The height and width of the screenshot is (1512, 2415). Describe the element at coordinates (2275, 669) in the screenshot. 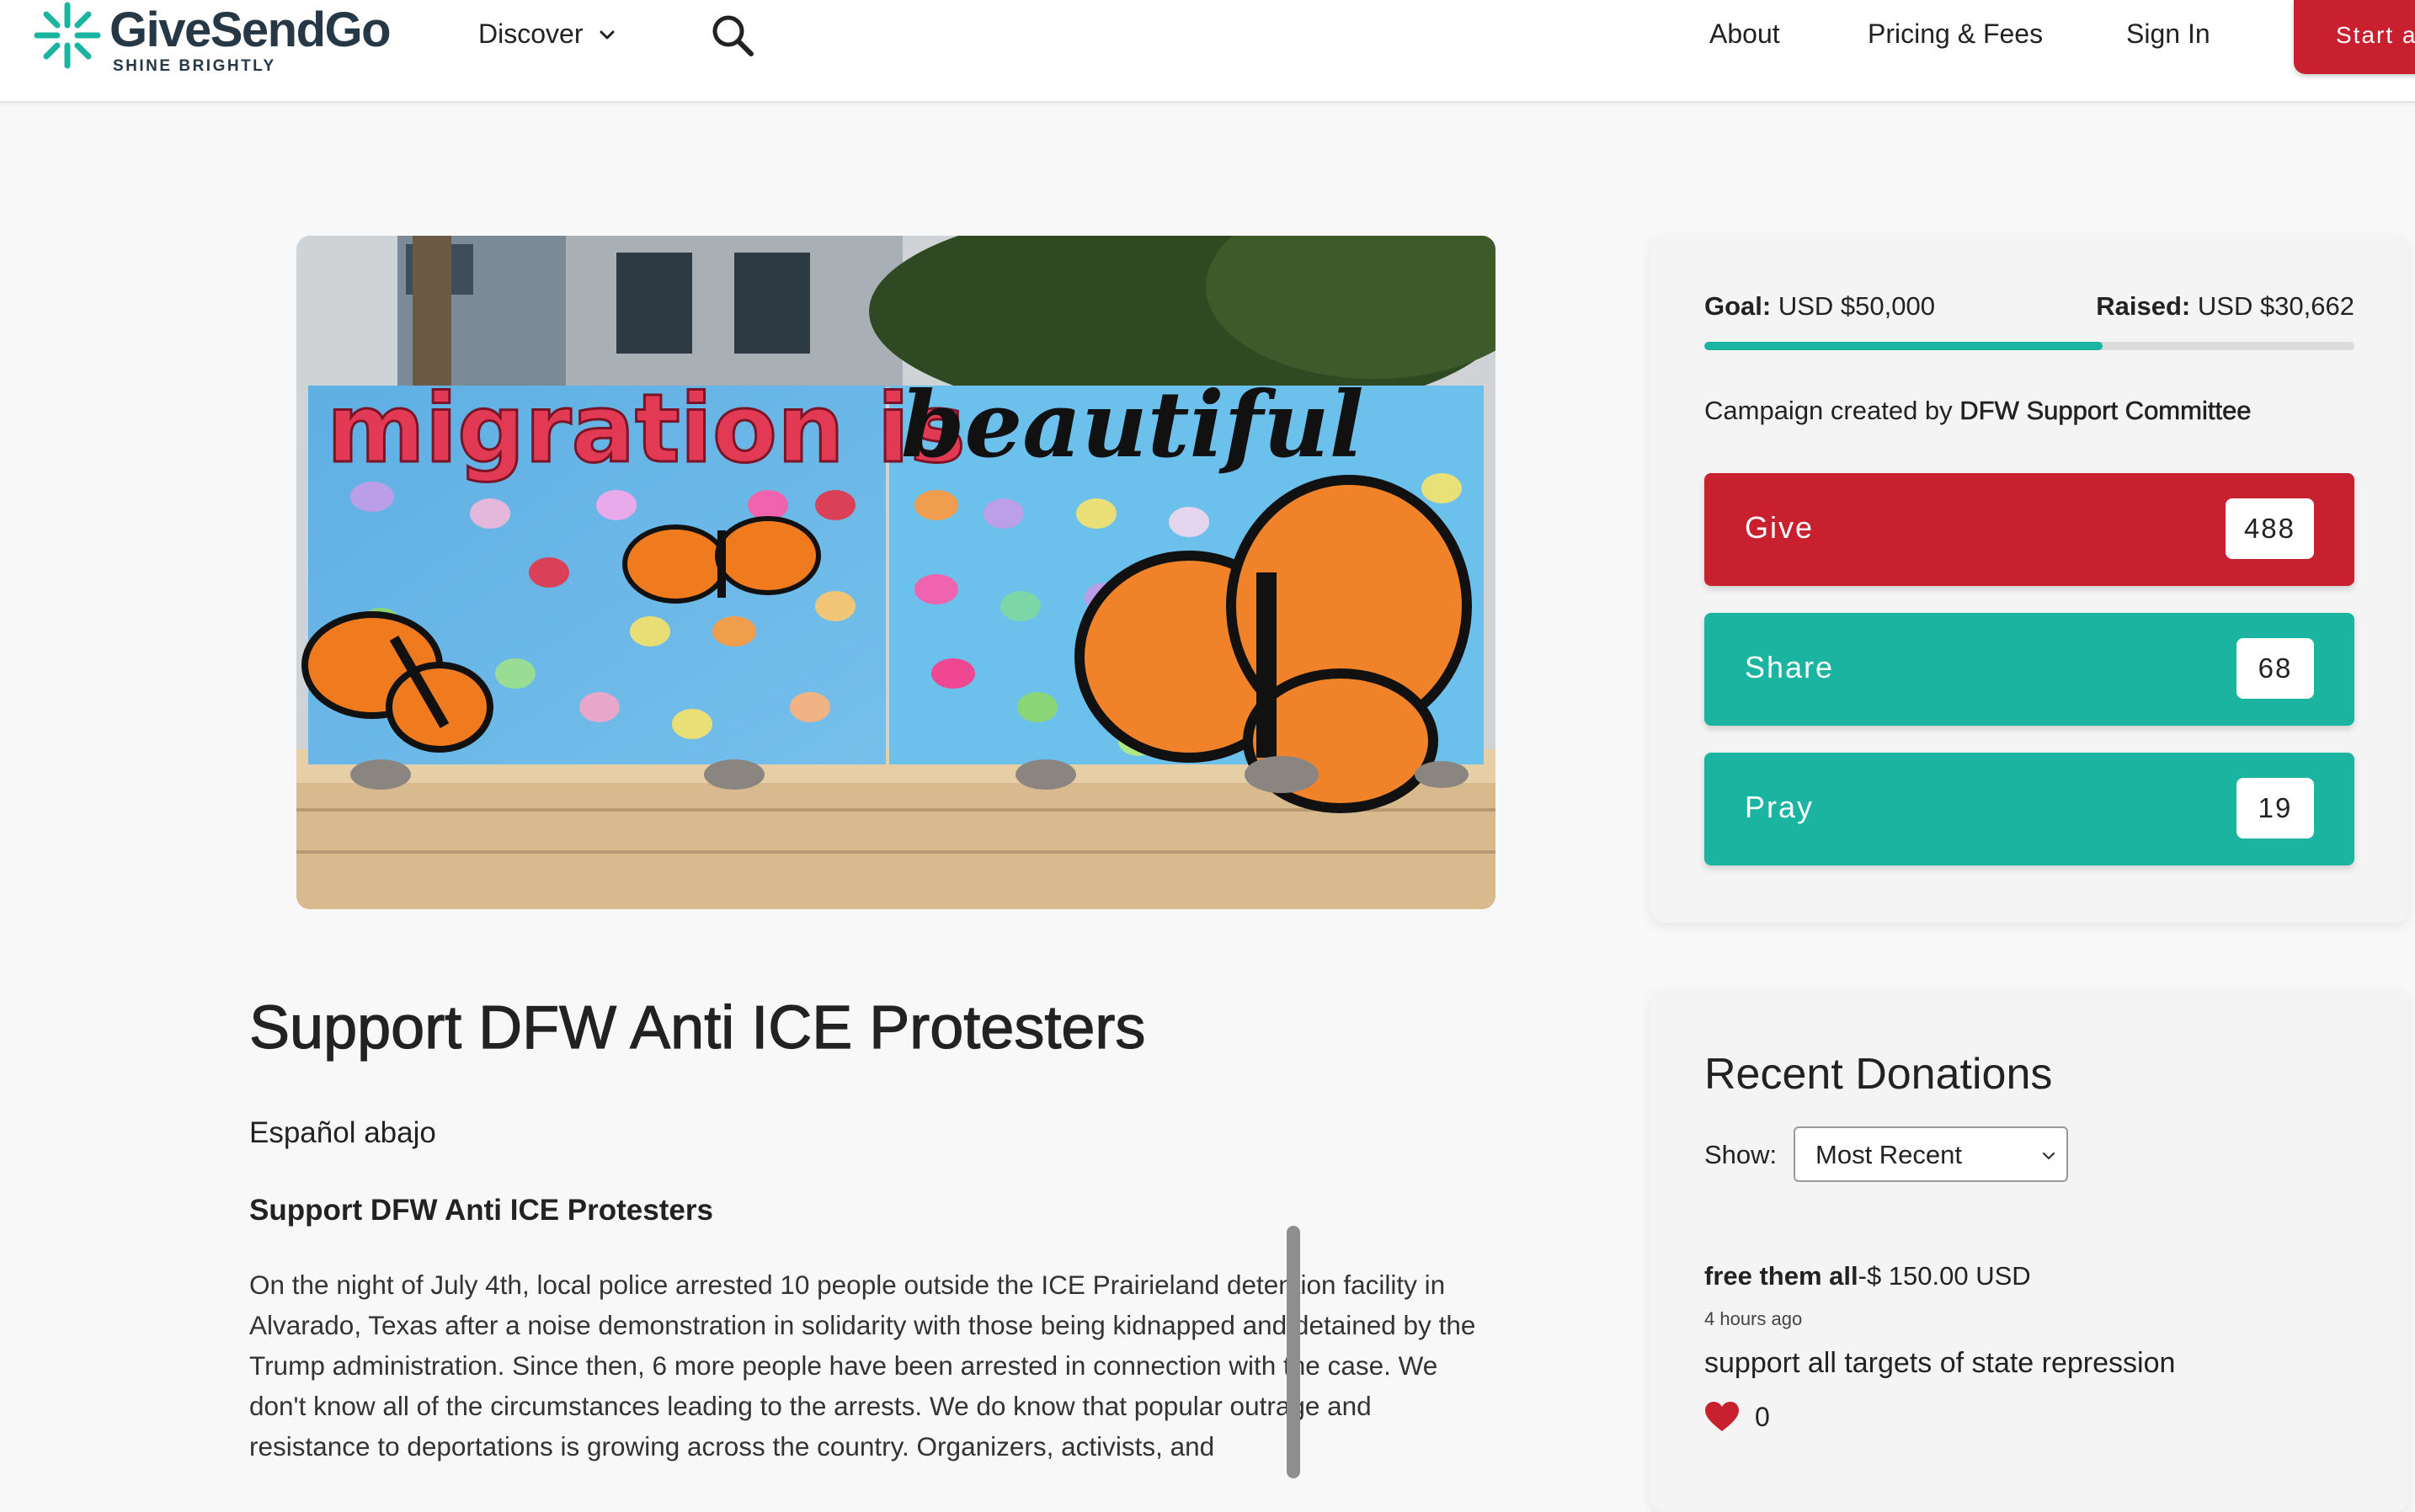

I see `share-count-badge: 68` at that location.